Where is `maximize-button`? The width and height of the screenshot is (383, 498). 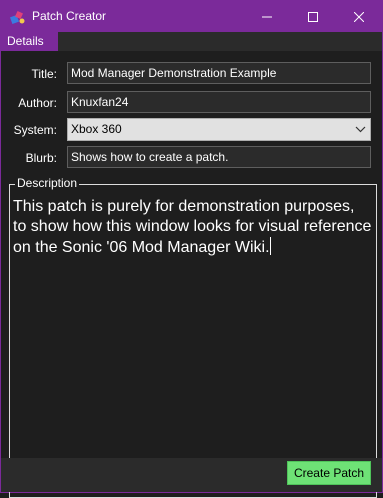
maximize-button is located at coordinates (313, 16).